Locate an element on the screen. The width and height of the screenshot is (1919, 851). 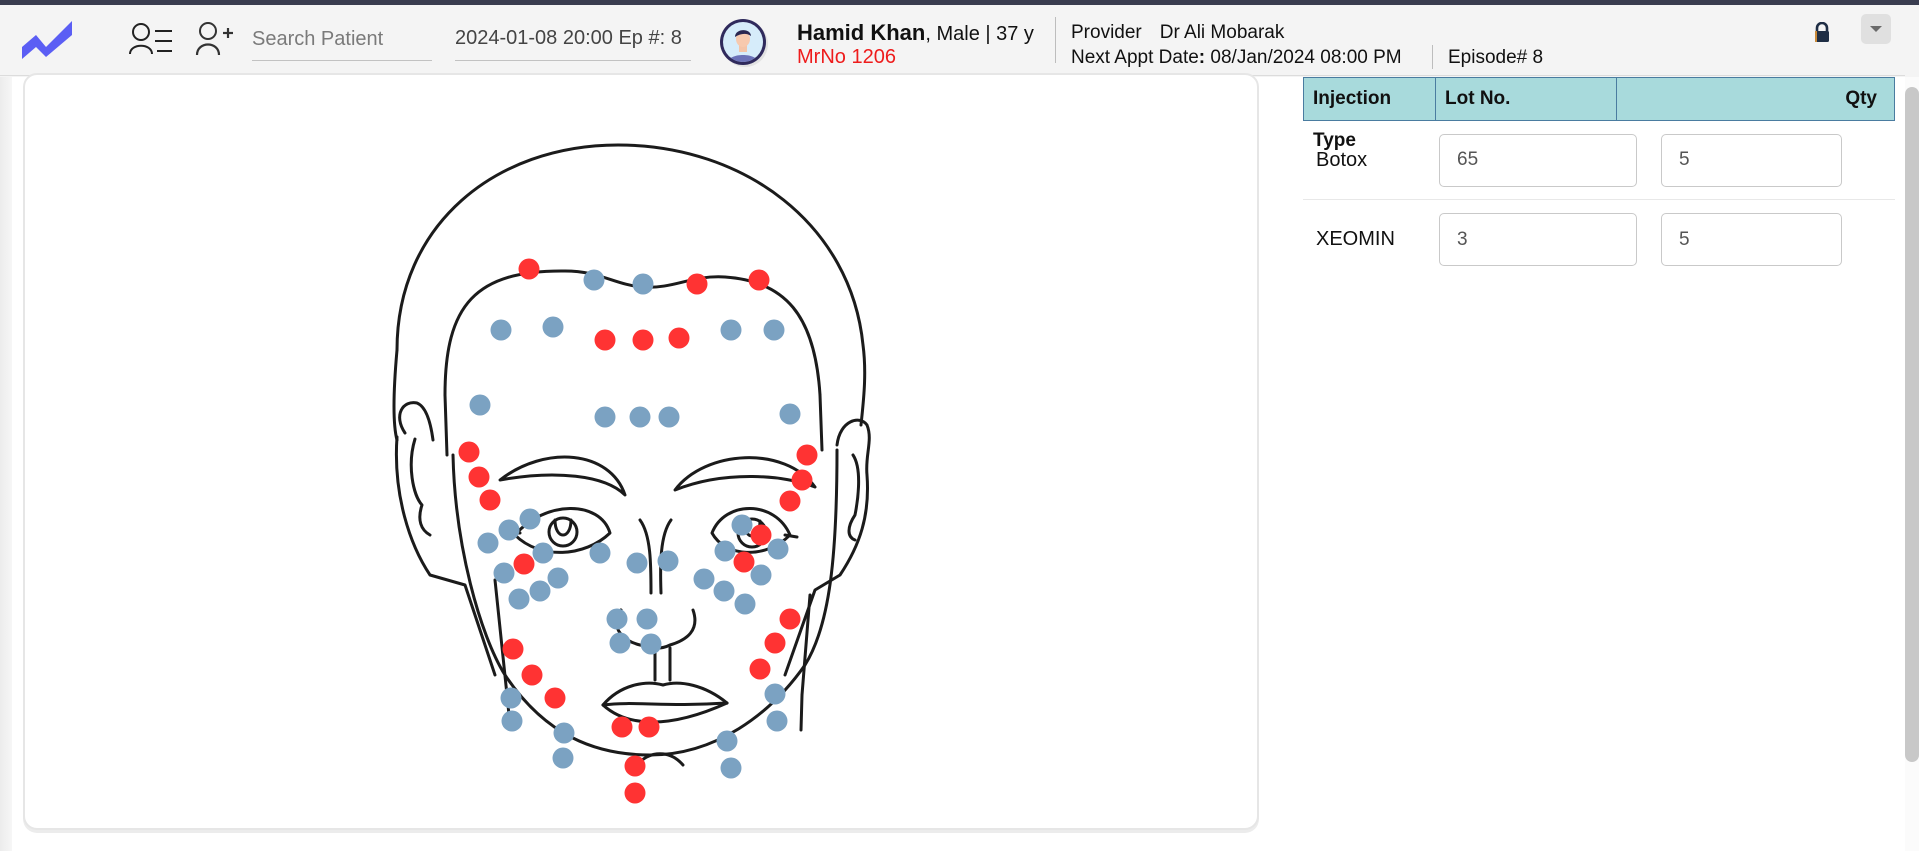
episode-number: Episode# 8 is located at coordinates (1496, 57).